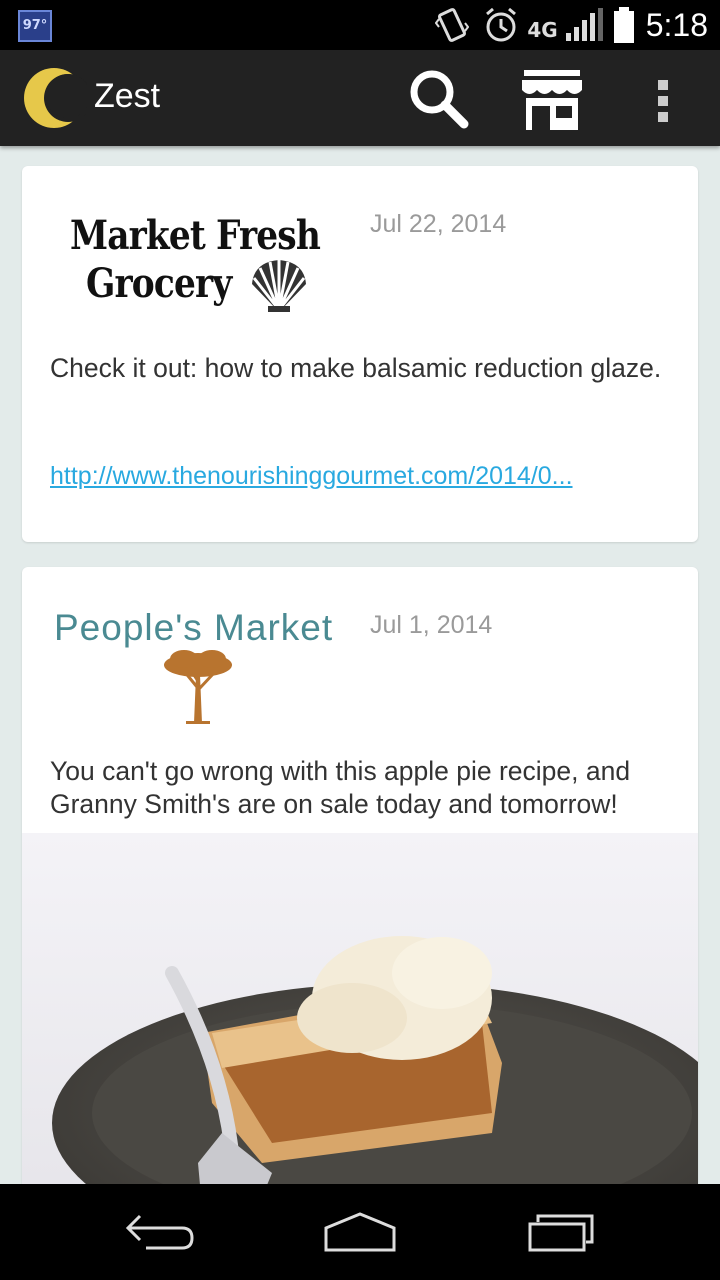  What do you see at coordinates (194, 627) in the screenshot?
I see `logo-text: People's Market` at bounding box center [194, 627].